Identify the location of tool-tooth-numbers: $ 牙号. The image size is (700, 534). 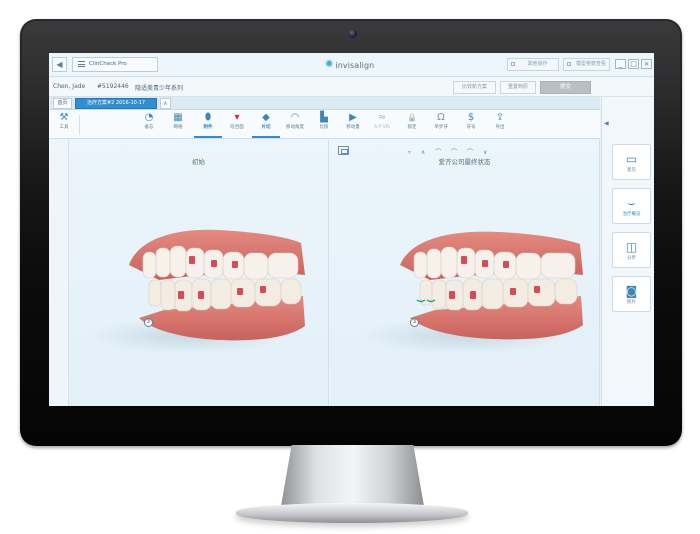
(471, 124).